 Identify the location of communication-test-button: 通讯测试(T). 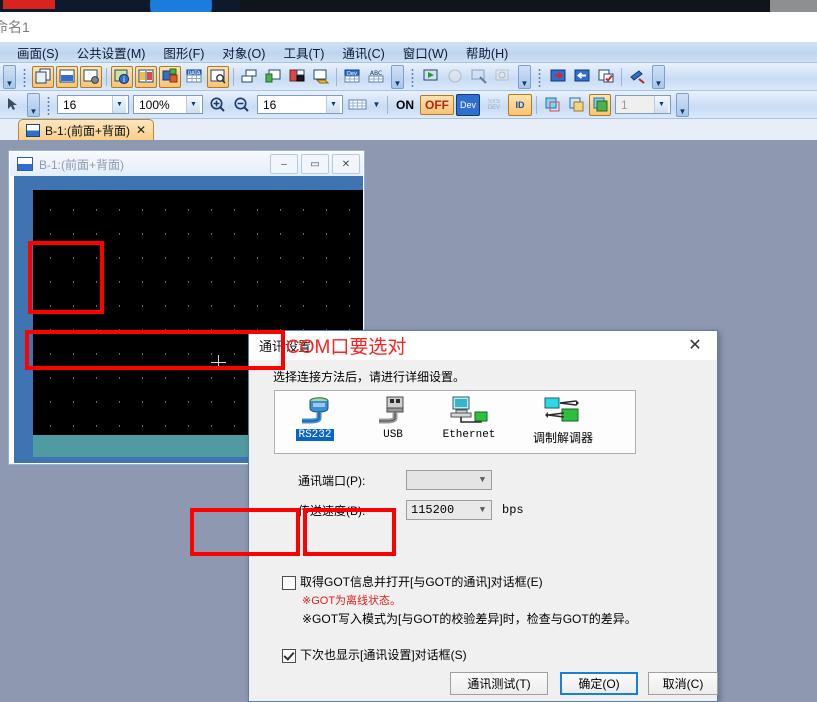
(499, 683).